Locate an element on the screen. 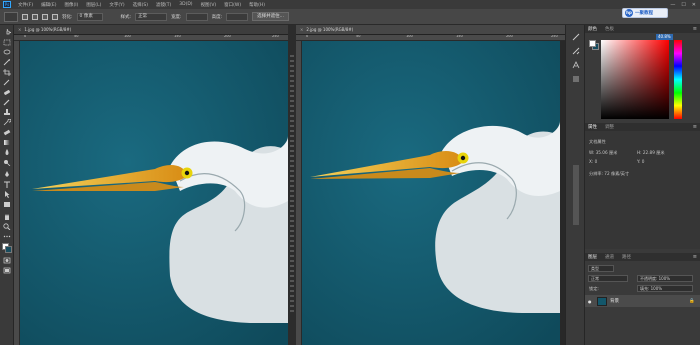 The height and width of the screenshot is (345, 700). quick-mask-icon is located at coordinates (7, 260).